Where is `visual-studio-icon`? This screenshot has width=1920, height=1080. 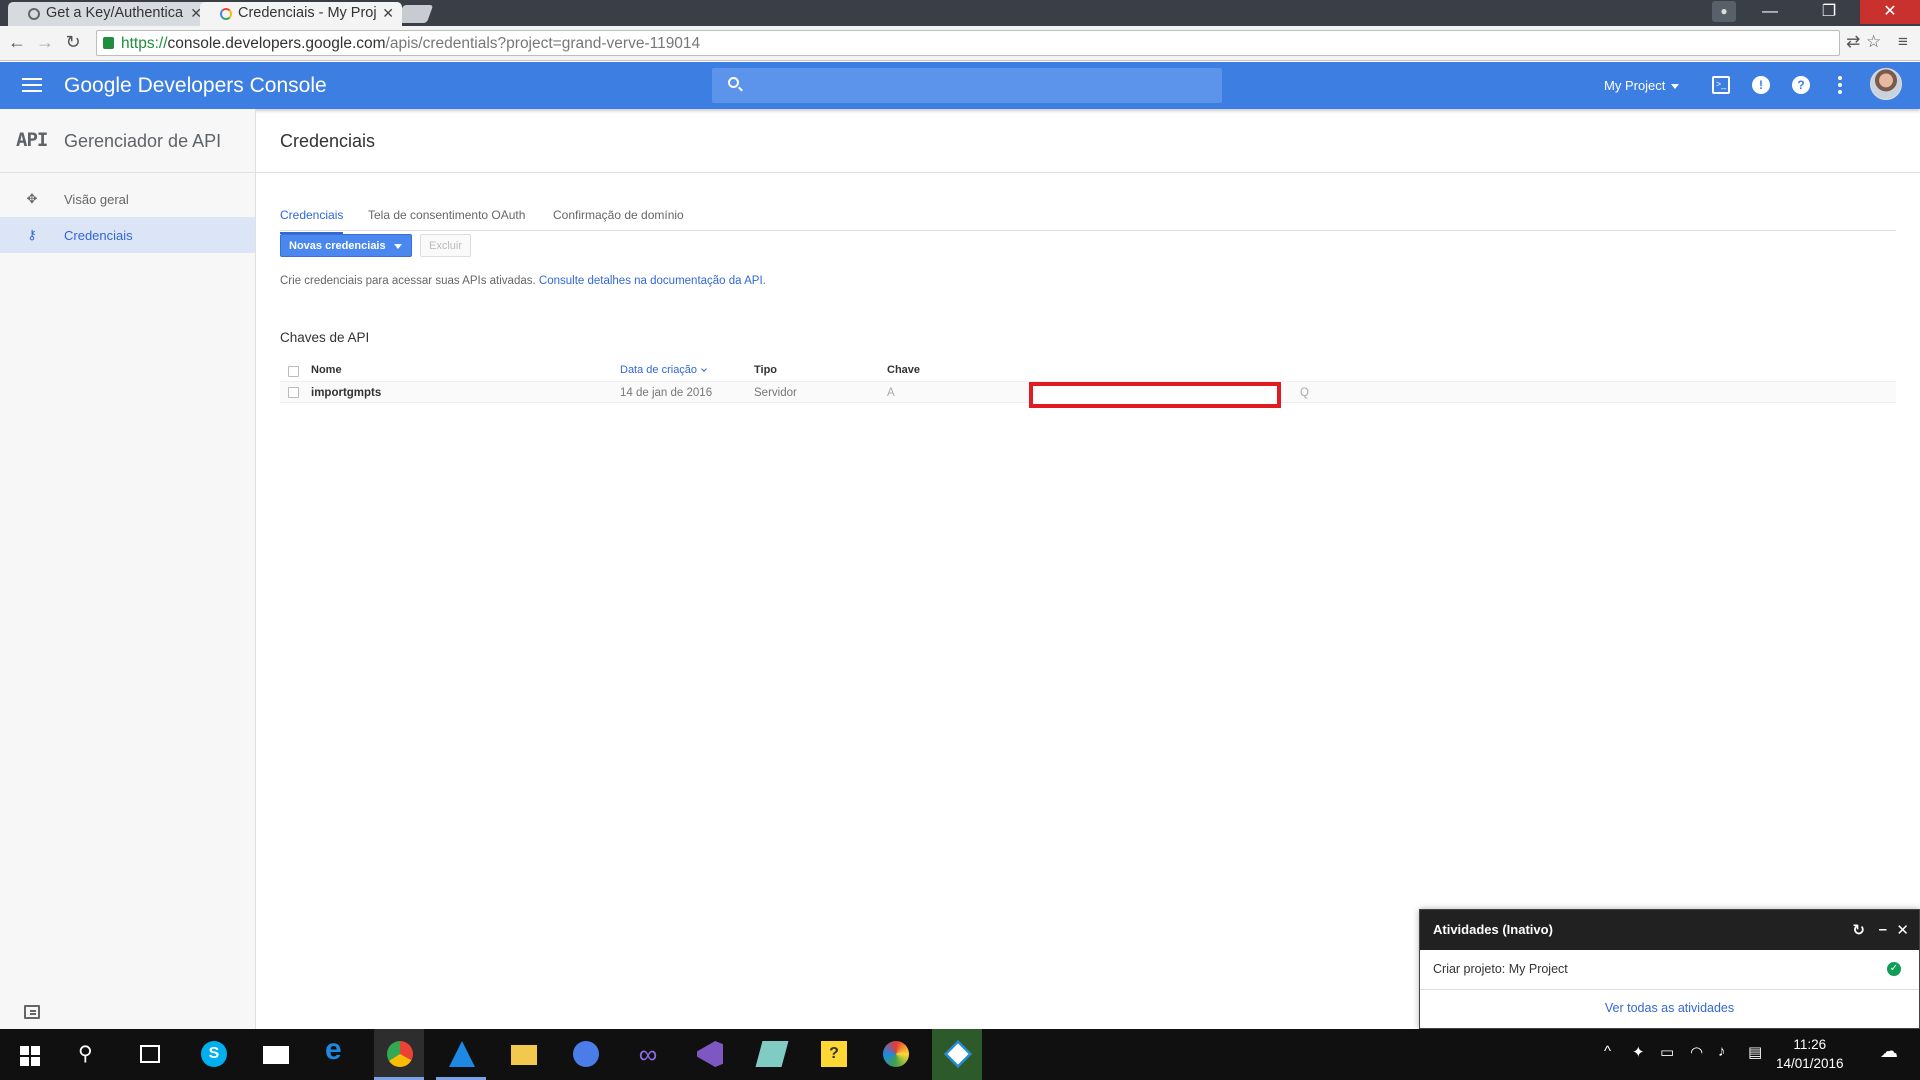 visual-studio-icon is located at coordinates (710, 1054).